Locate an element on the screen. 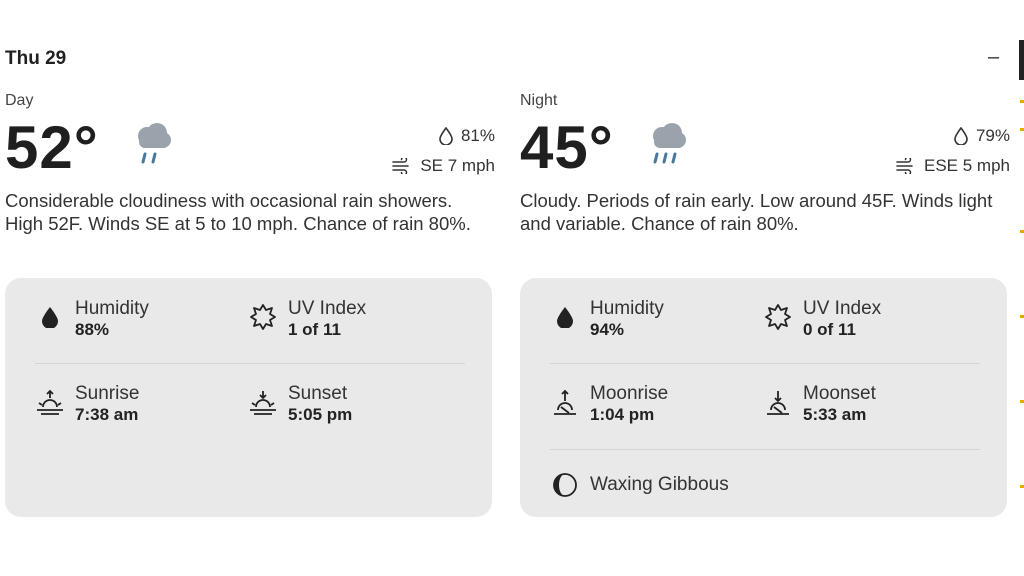 The height and width of the screenshot is (576, 1024). humidity-detail: Humidity 88% is located at coordinates (92, 319).